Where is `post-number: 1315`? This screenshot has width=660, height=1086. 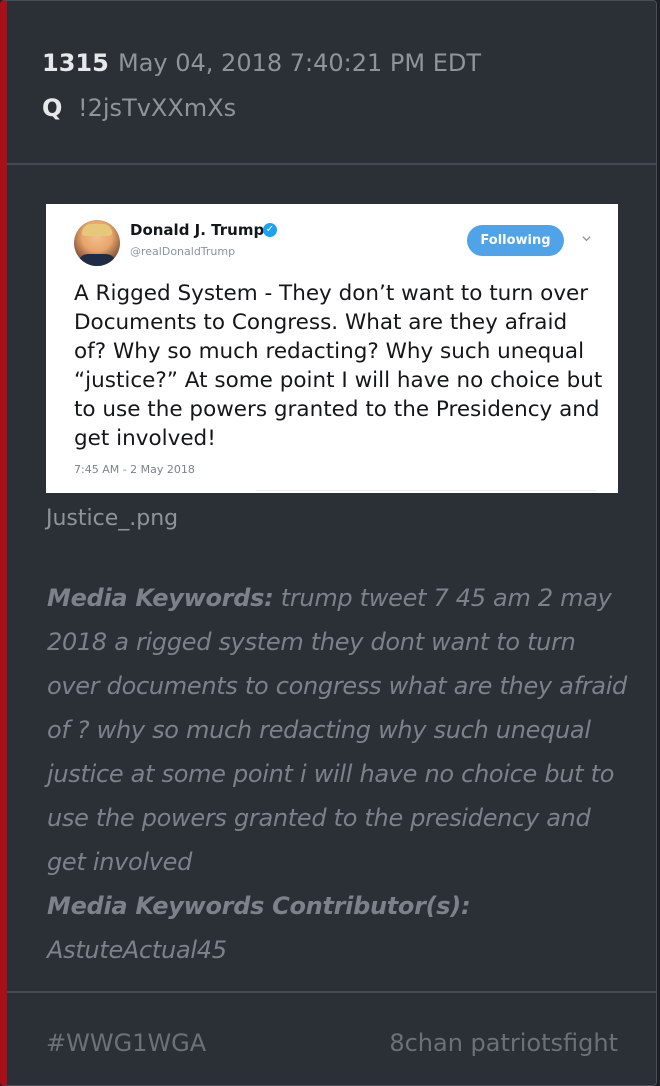 post-number: 1315 is located at coordinates (75, 63).